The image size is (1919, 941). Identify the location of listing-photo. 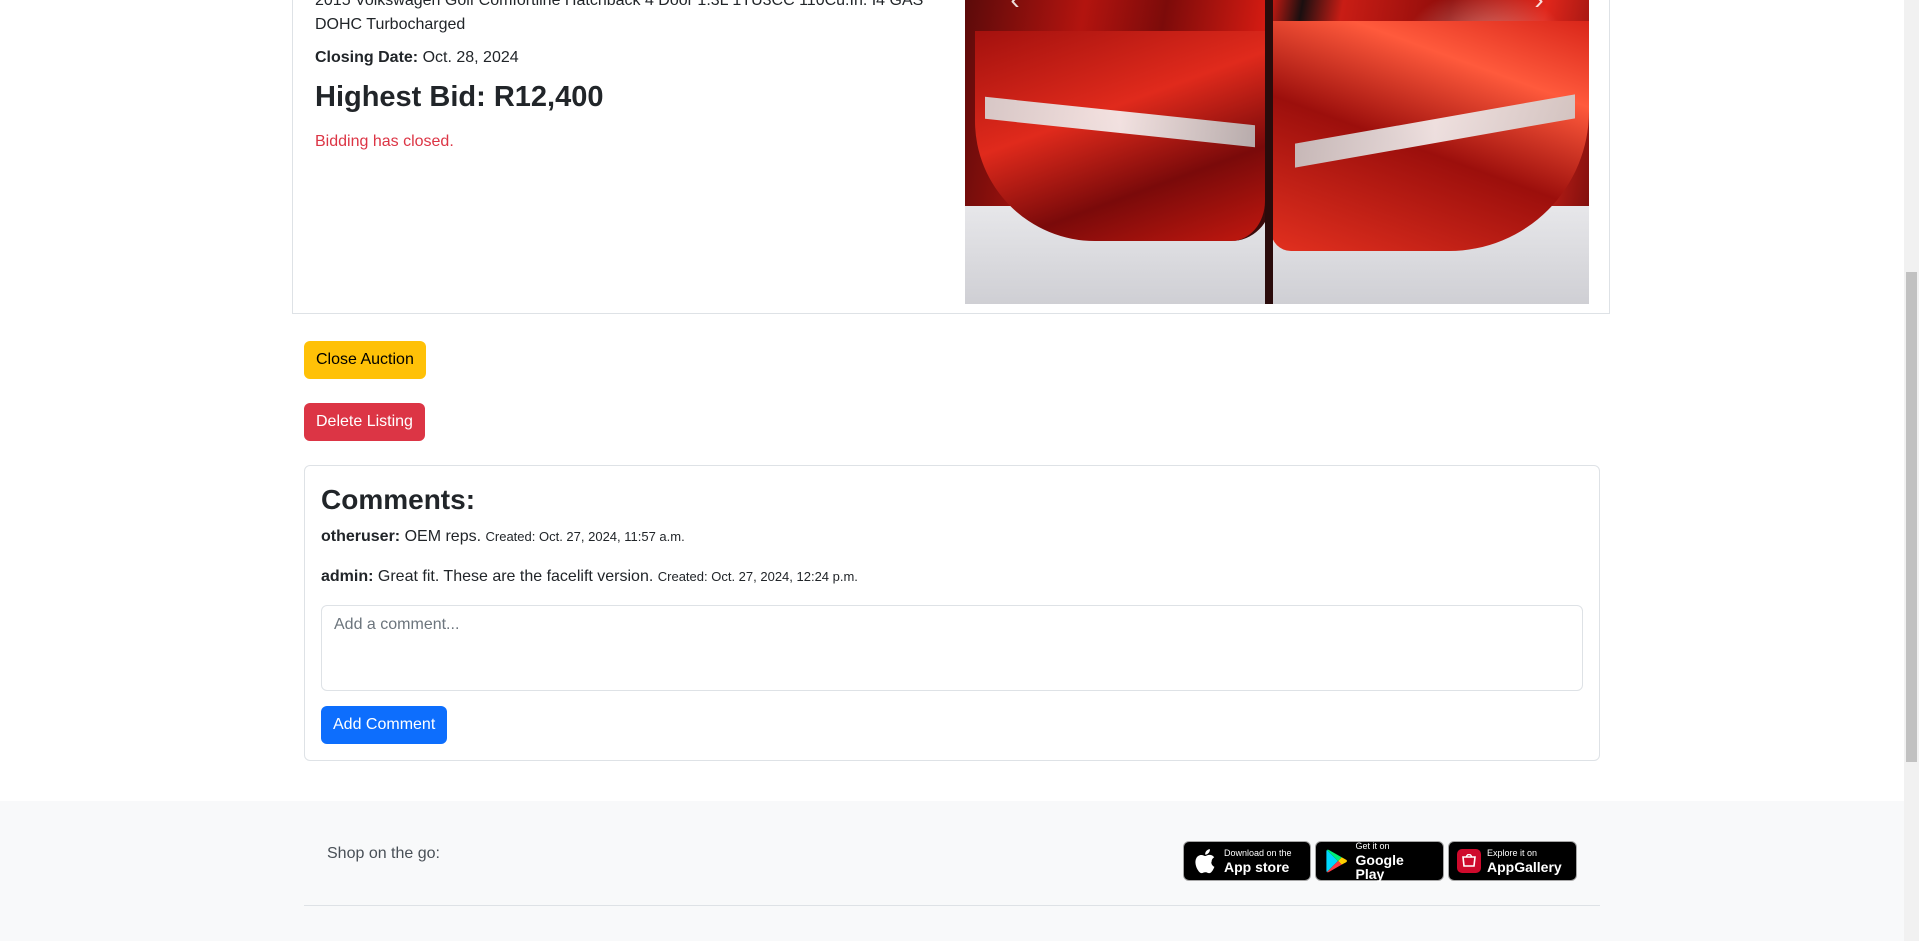
(1277, 152).